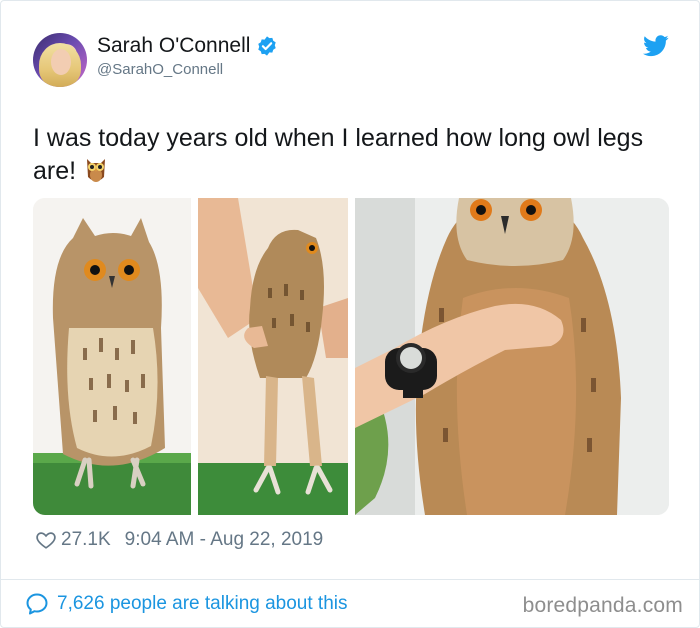  I want to click on watermark-text: boredpanda.com, so click(602, 605).